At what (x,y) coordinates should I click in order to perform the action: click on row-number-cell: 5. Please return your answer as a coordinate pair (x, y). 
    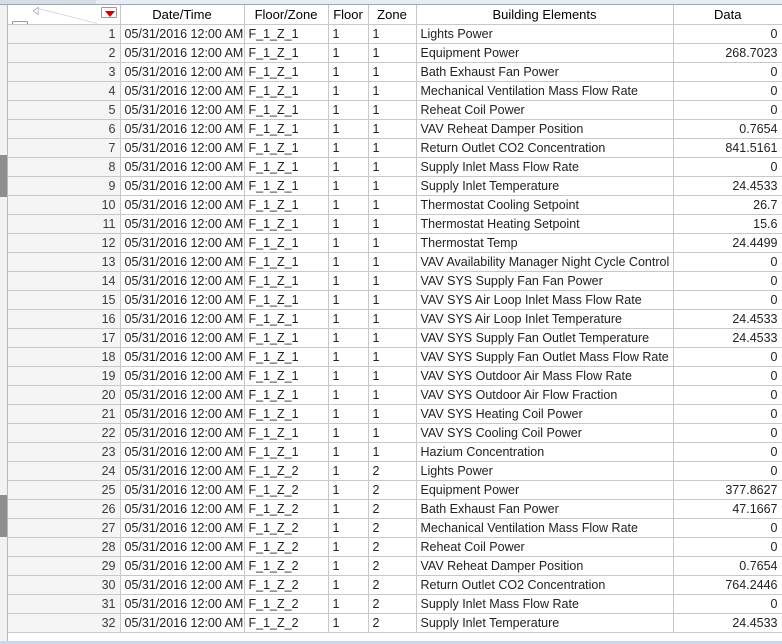
    Looking at the image, I should click on (64, 110).